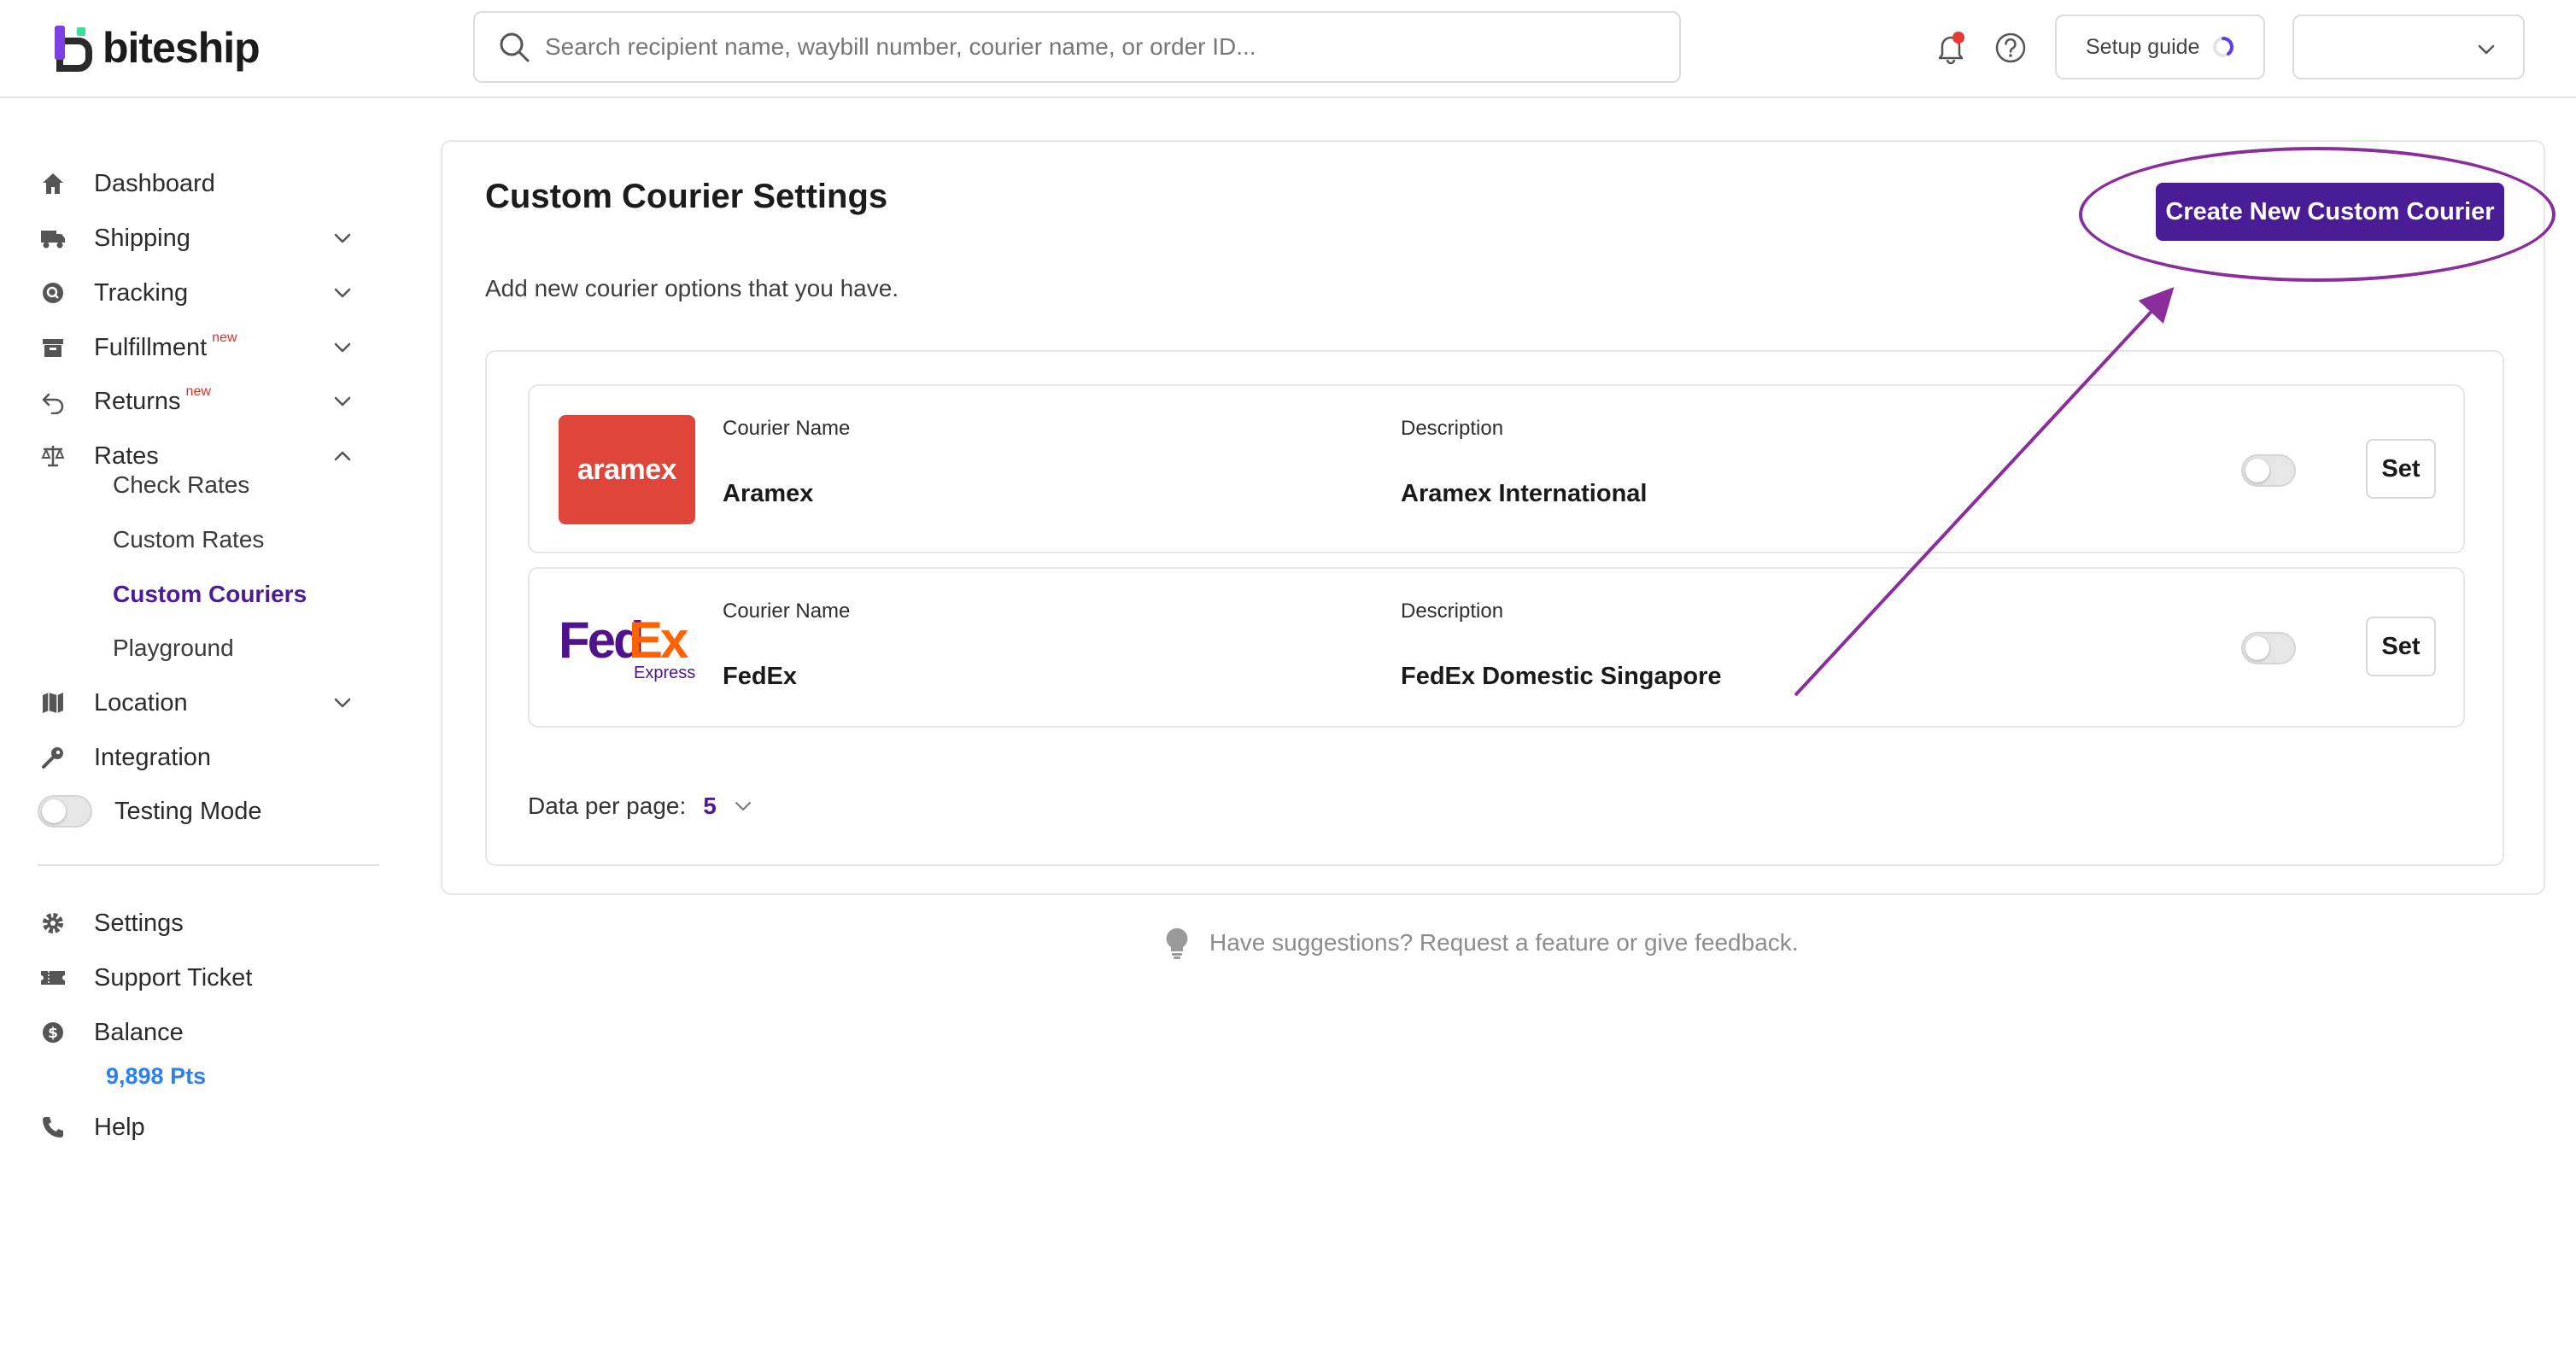  I want to click on biteship-logo-icon, so click(72, 48).